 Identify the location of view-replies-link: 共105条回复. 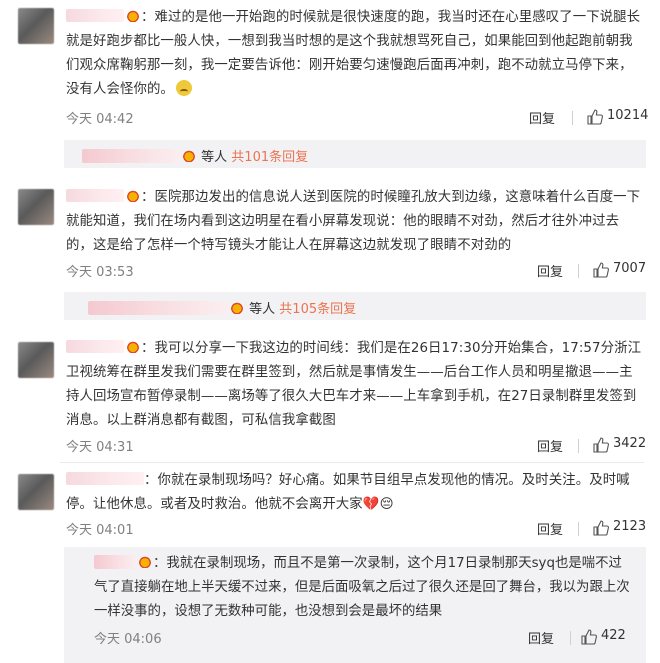
(317, 309).